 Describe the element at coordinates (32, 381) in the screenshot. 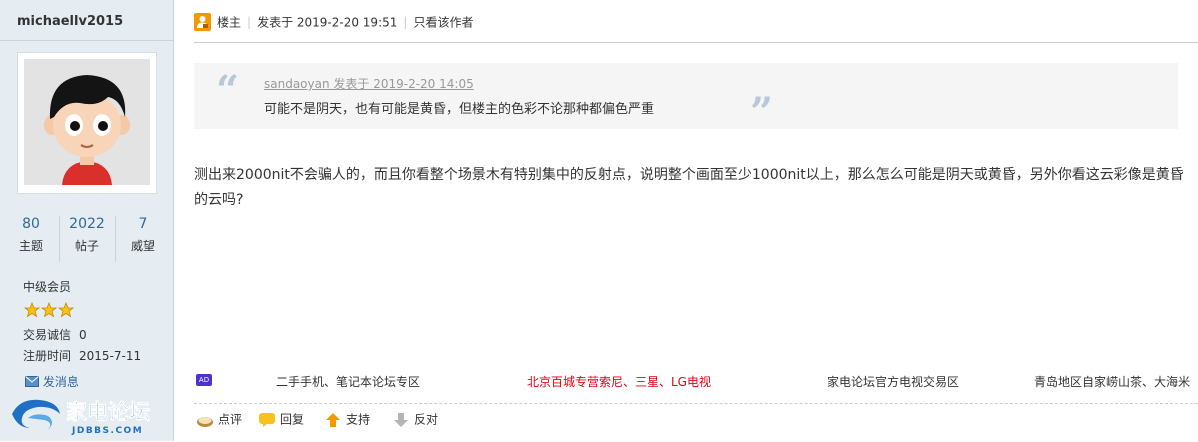

I see `mail-icon` at that location.